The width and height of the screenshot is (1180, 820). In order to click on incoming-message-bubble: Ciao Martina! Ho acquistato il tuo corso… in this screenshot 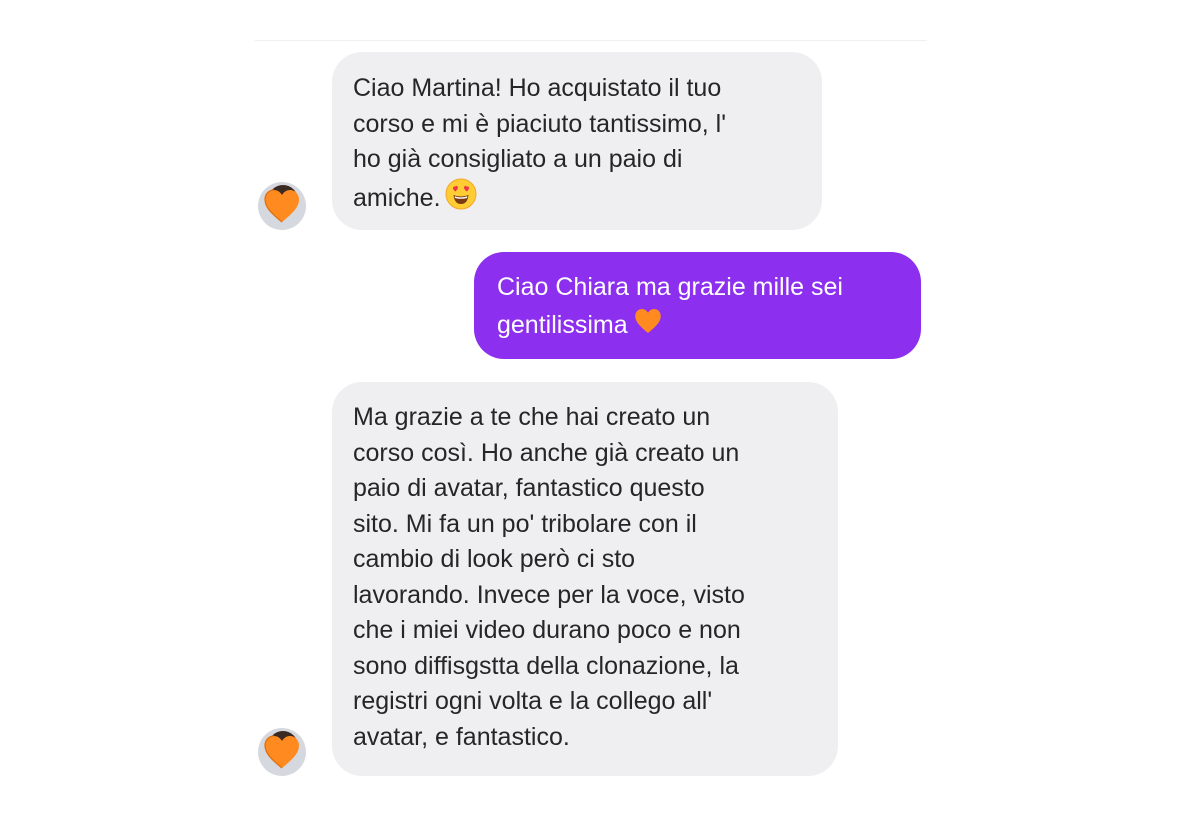, I will do `click(577, 141)`.